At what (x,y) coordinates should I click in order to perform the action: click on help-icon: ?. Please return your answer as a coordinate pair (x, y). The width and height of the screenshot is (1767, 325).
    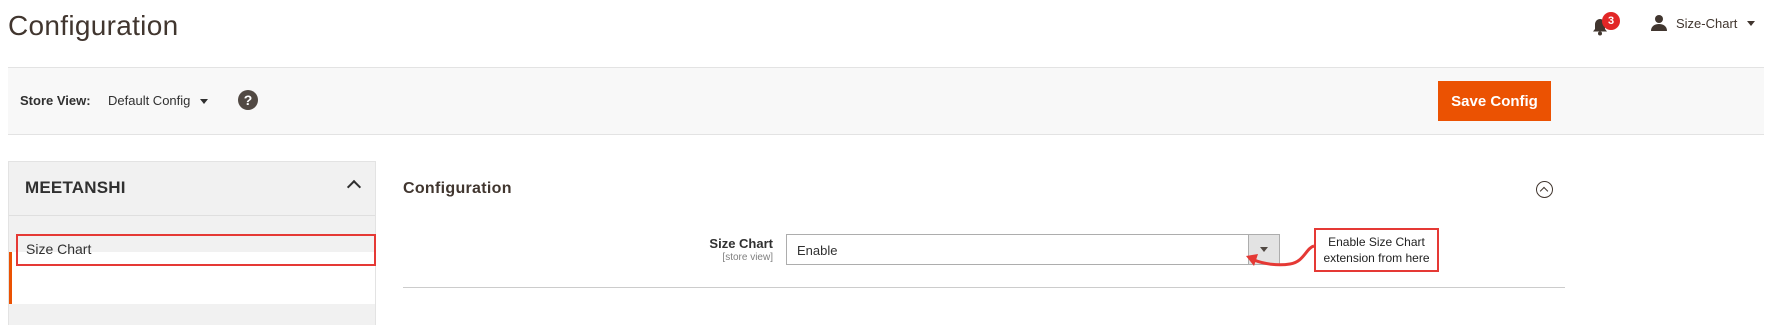
    Looking at the image, I should click on (248, 100).